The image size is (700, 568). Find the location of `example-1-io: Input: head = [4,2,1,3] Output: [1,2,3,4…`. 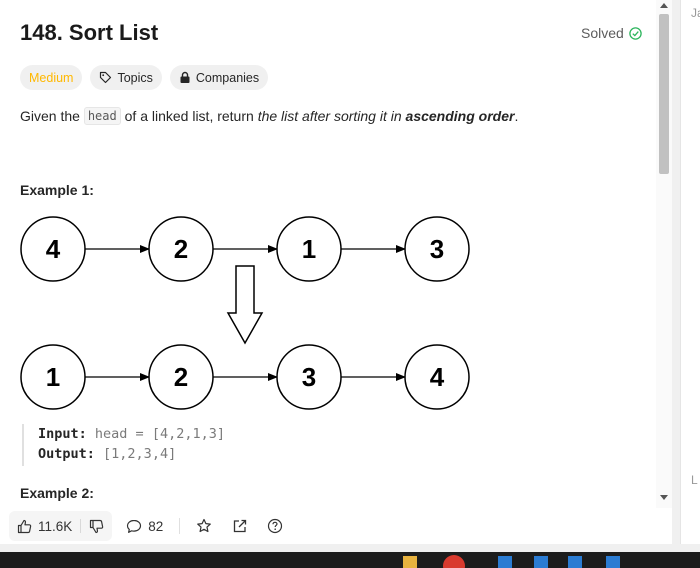

example-1-io: Input: head = [4,2,1,3] Output: [1,2,3,4… is located at coordinates (123, 445).